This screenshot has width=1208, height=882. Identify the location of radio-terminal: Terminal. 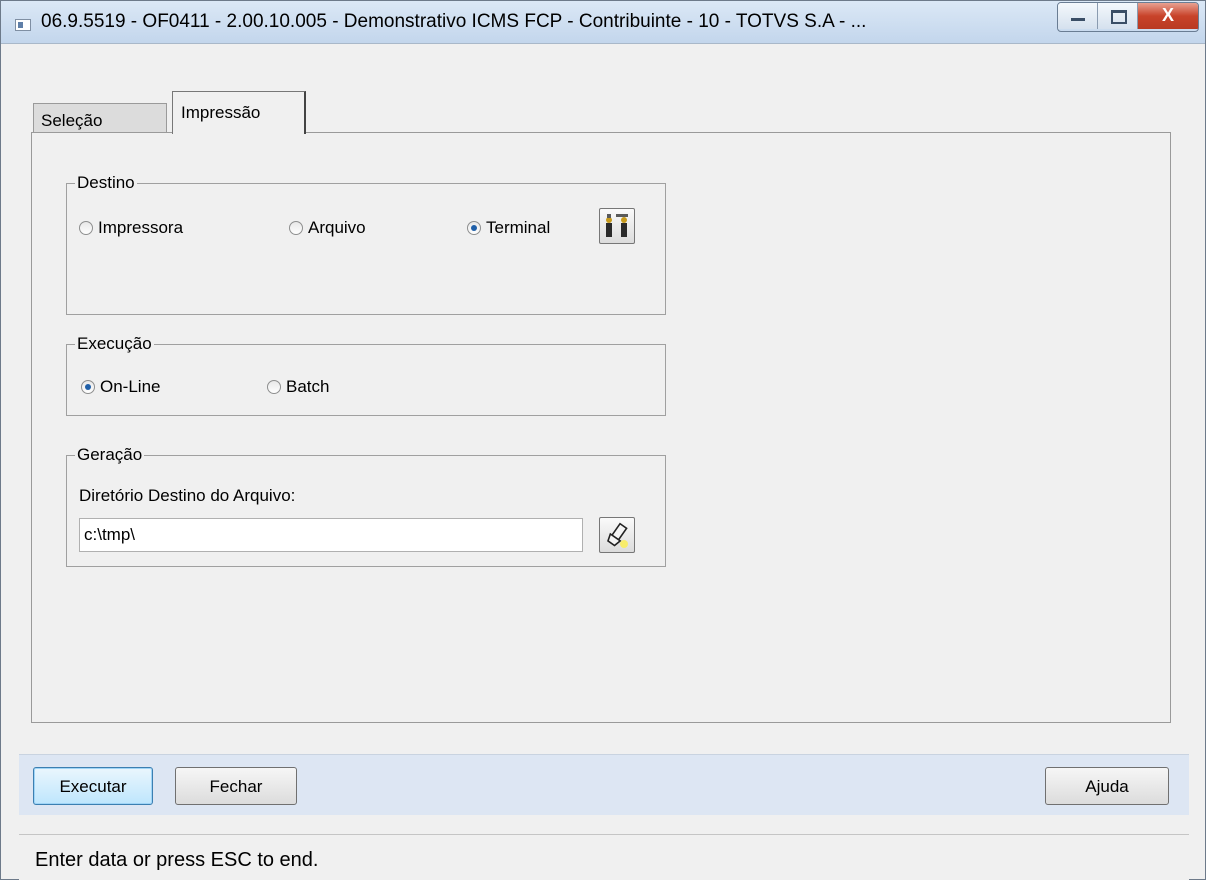
(508, 228).